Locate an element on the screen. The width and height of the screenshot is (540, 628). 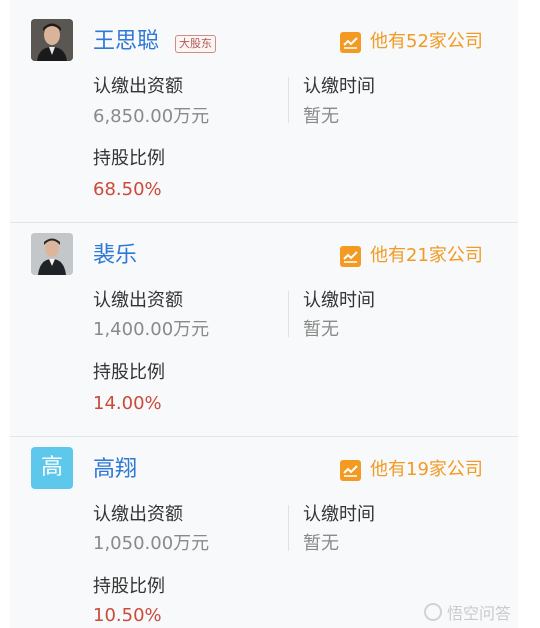
shareholder-name: 裴乐 is located at coordinates (115, 256).